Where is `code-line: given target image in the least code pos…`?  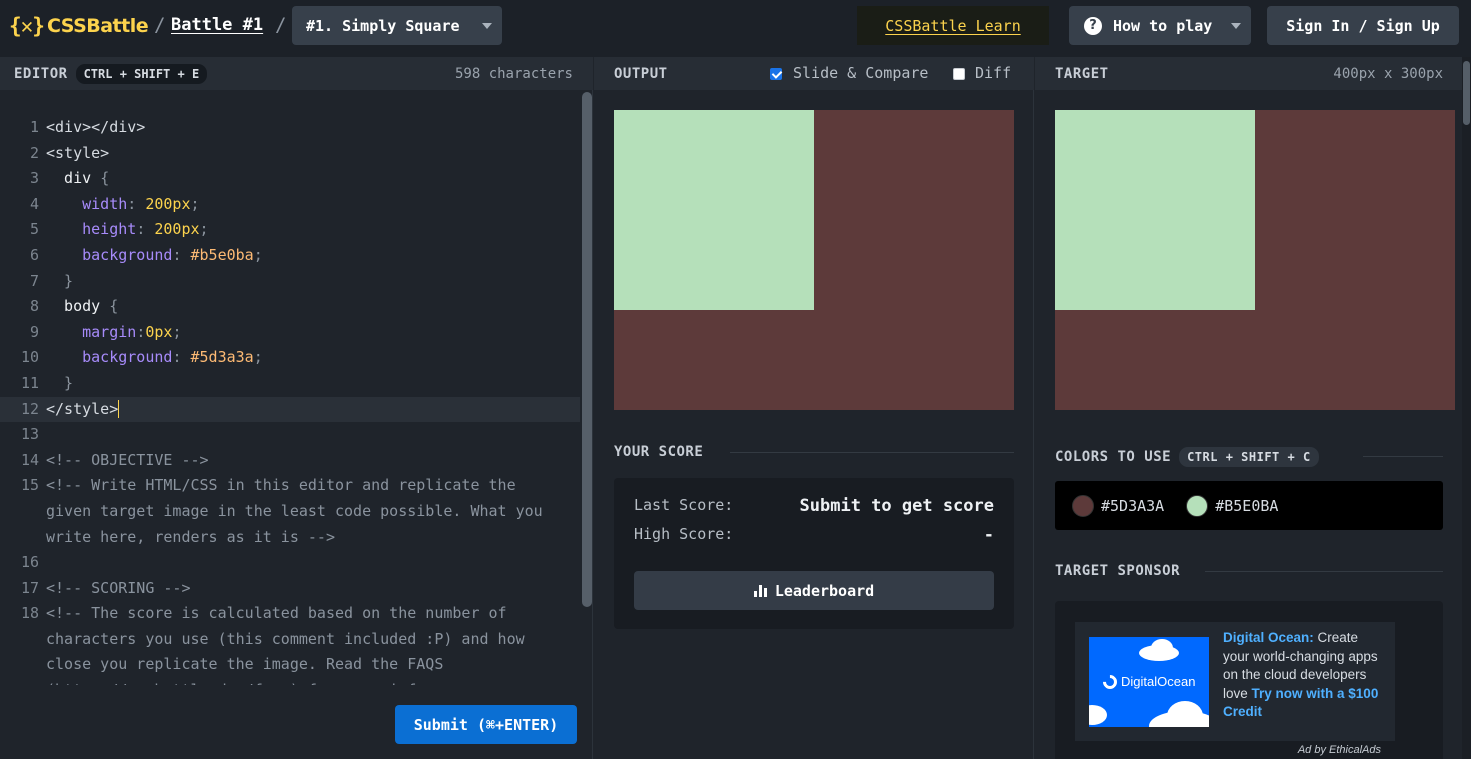 code-line: given target image in the least code pos… is located at coordinates (290, 512).